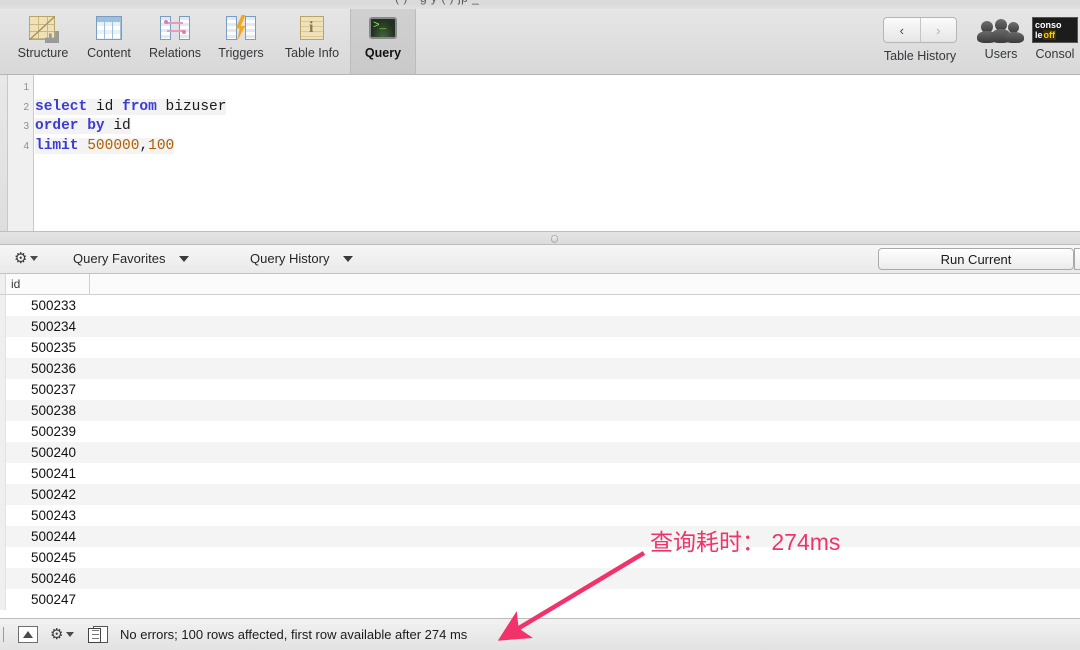 This screenshot has width=1080, height=650. Describe the element at coordinates (540, 389) in the screenshot. I see `table-row: 500237` at that location.